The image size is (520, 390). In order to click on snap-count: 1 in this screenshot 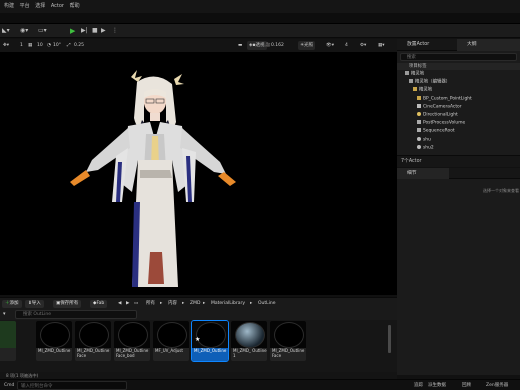, I will do `click(21, 45)`.